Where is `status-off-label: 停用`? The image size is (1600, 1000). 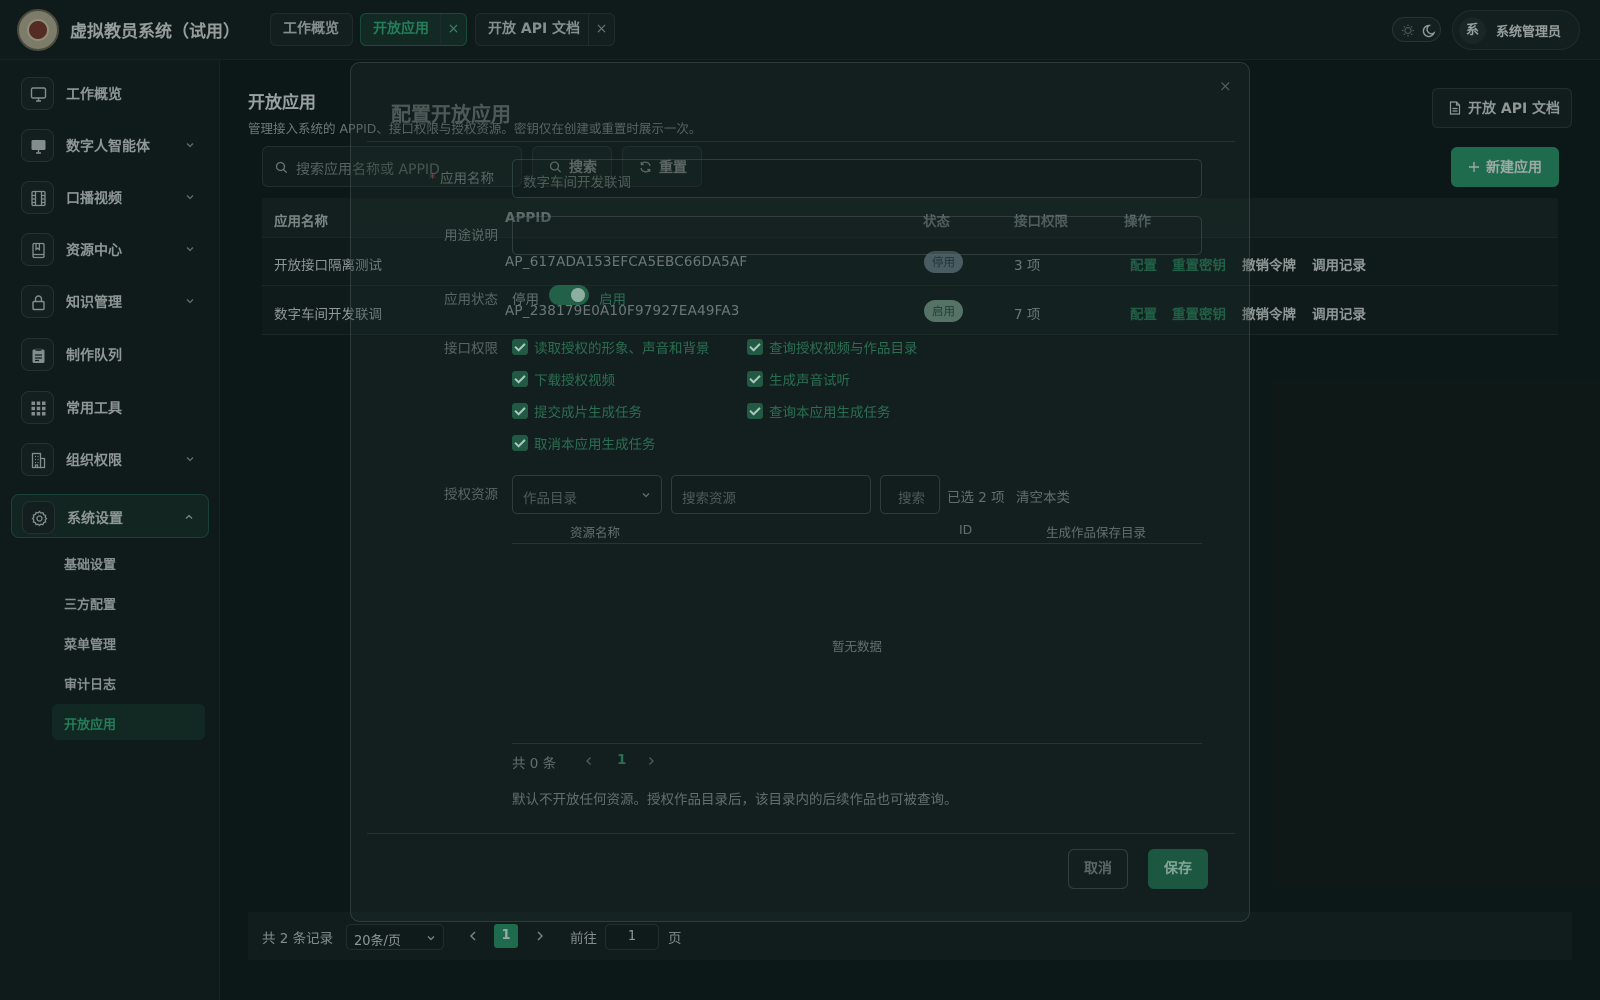
status-off-label: 停用 is located at coordinates (525, 300).